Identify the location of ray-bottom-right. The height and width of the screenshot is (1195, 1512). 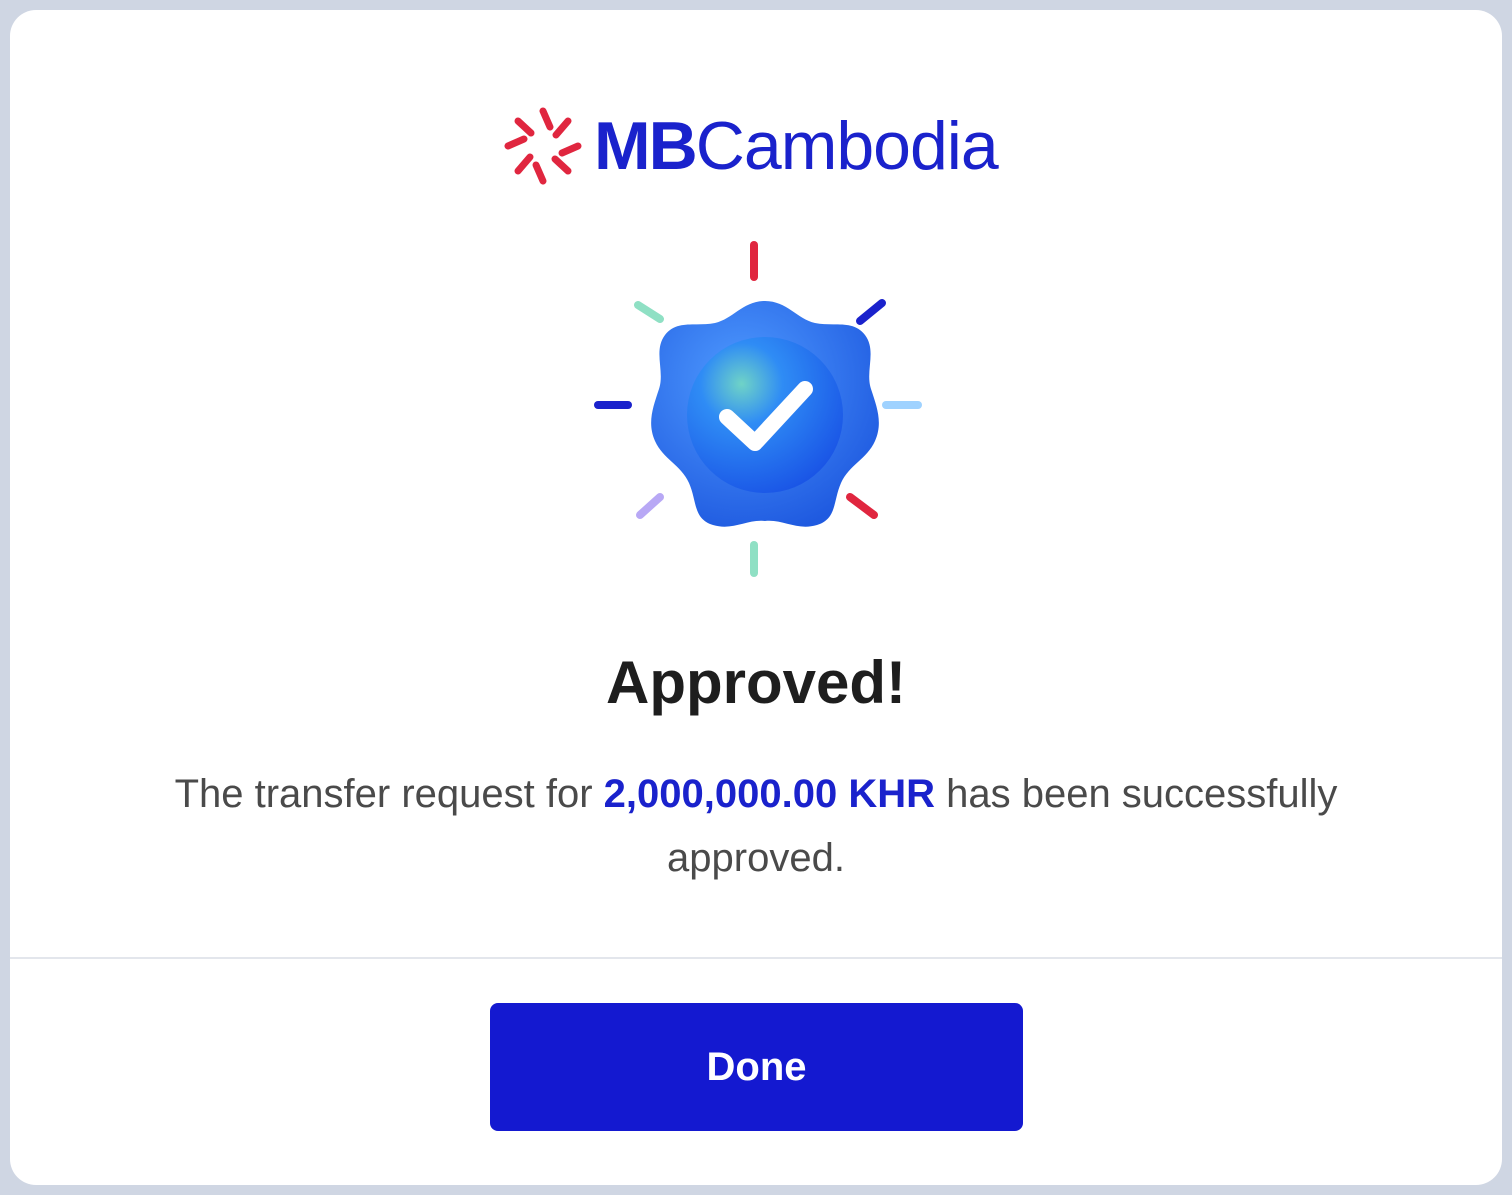
(862, 506).